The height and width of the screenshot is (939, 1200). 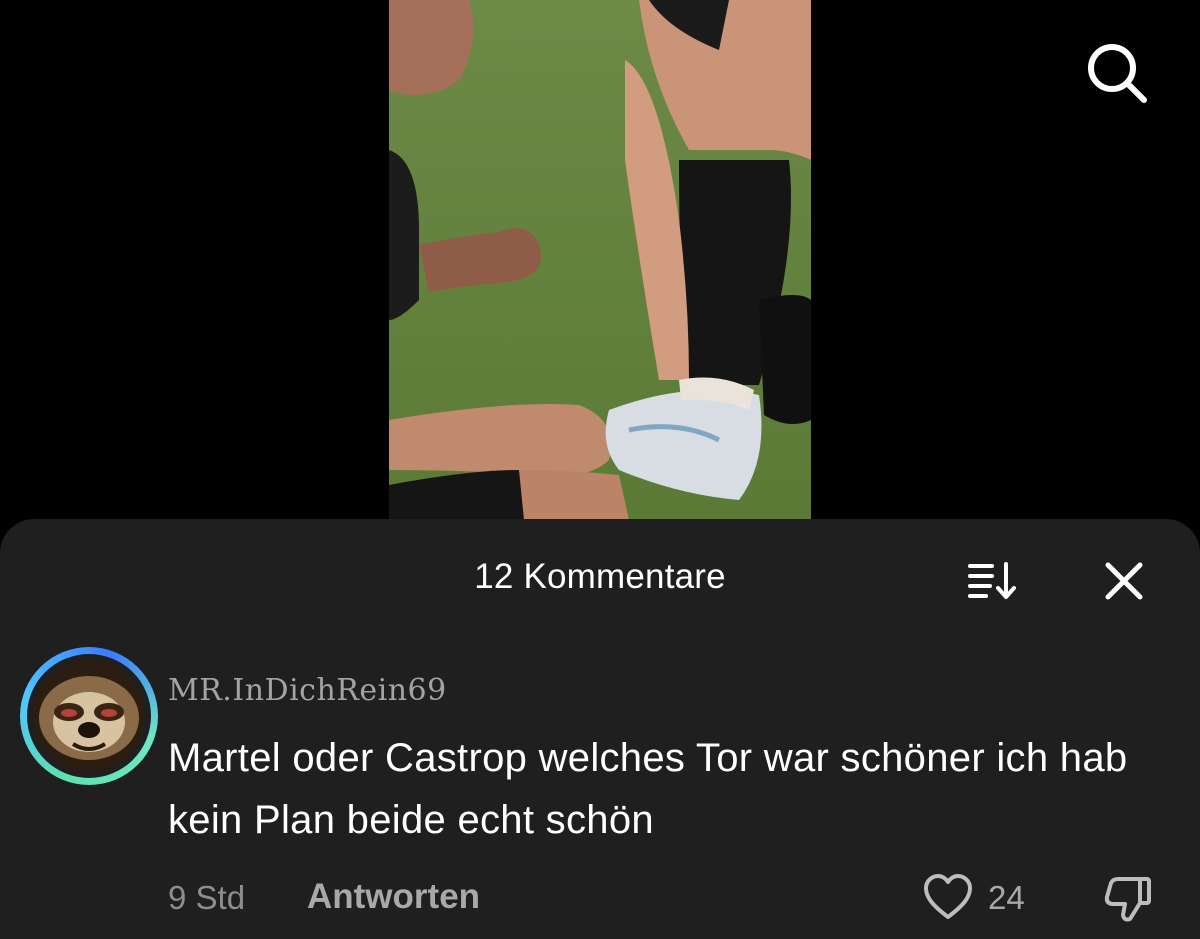 What do you see at coordinates (393, 897) in the screenshot?
I see `reply-button: Antworten` at bounding box center [393, 897].